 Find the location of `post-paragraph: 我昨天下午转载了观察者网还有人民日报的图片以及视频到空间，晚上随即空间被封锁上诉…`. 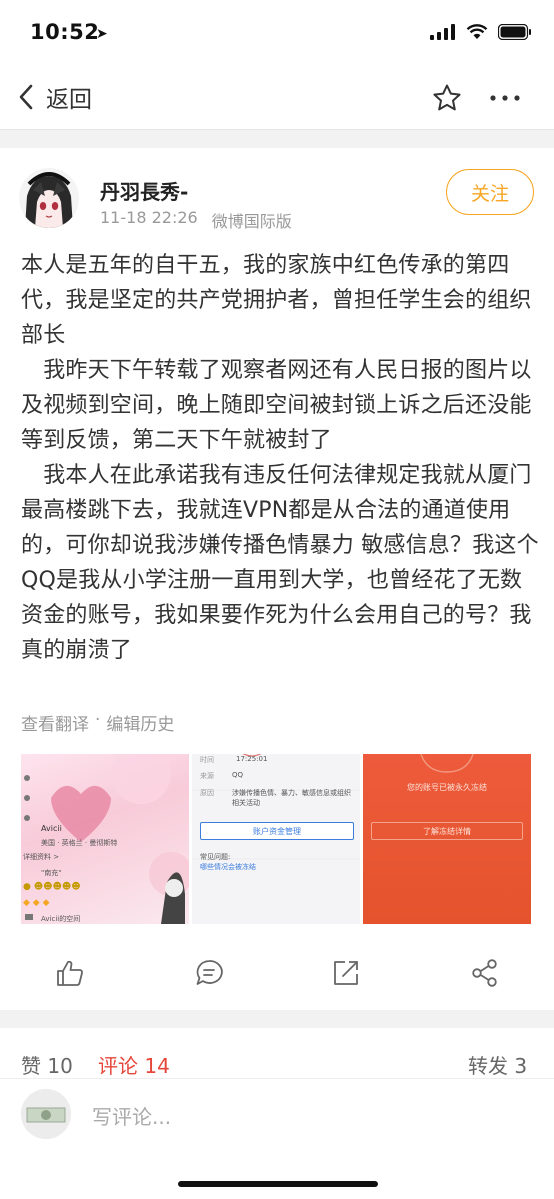

post-paragraph: 我昨天下午转载了观察者网还有人民日报的图片以及视频到空间，晚上随即空间被封锁上诉… is located at coordinates (276, 405).